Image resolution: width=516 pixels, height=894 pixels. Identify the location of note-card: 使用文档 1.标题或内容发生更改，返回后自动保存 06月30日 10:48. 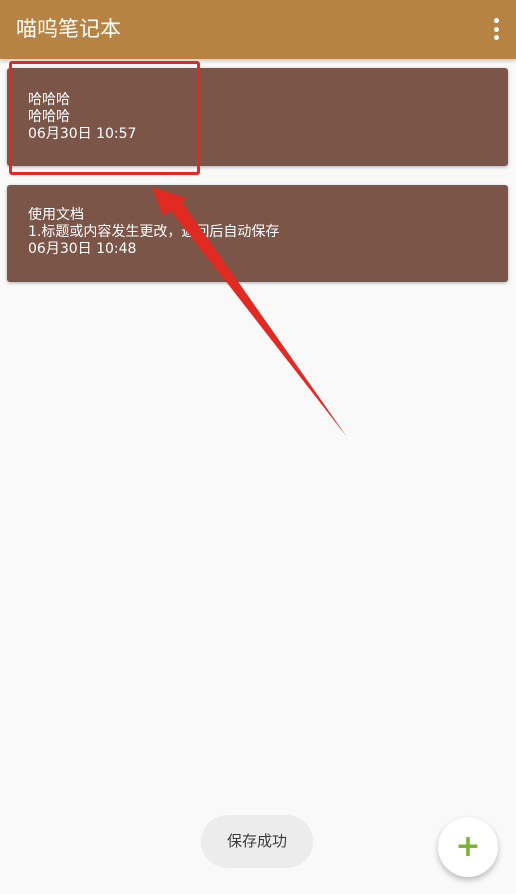
(257, 233).